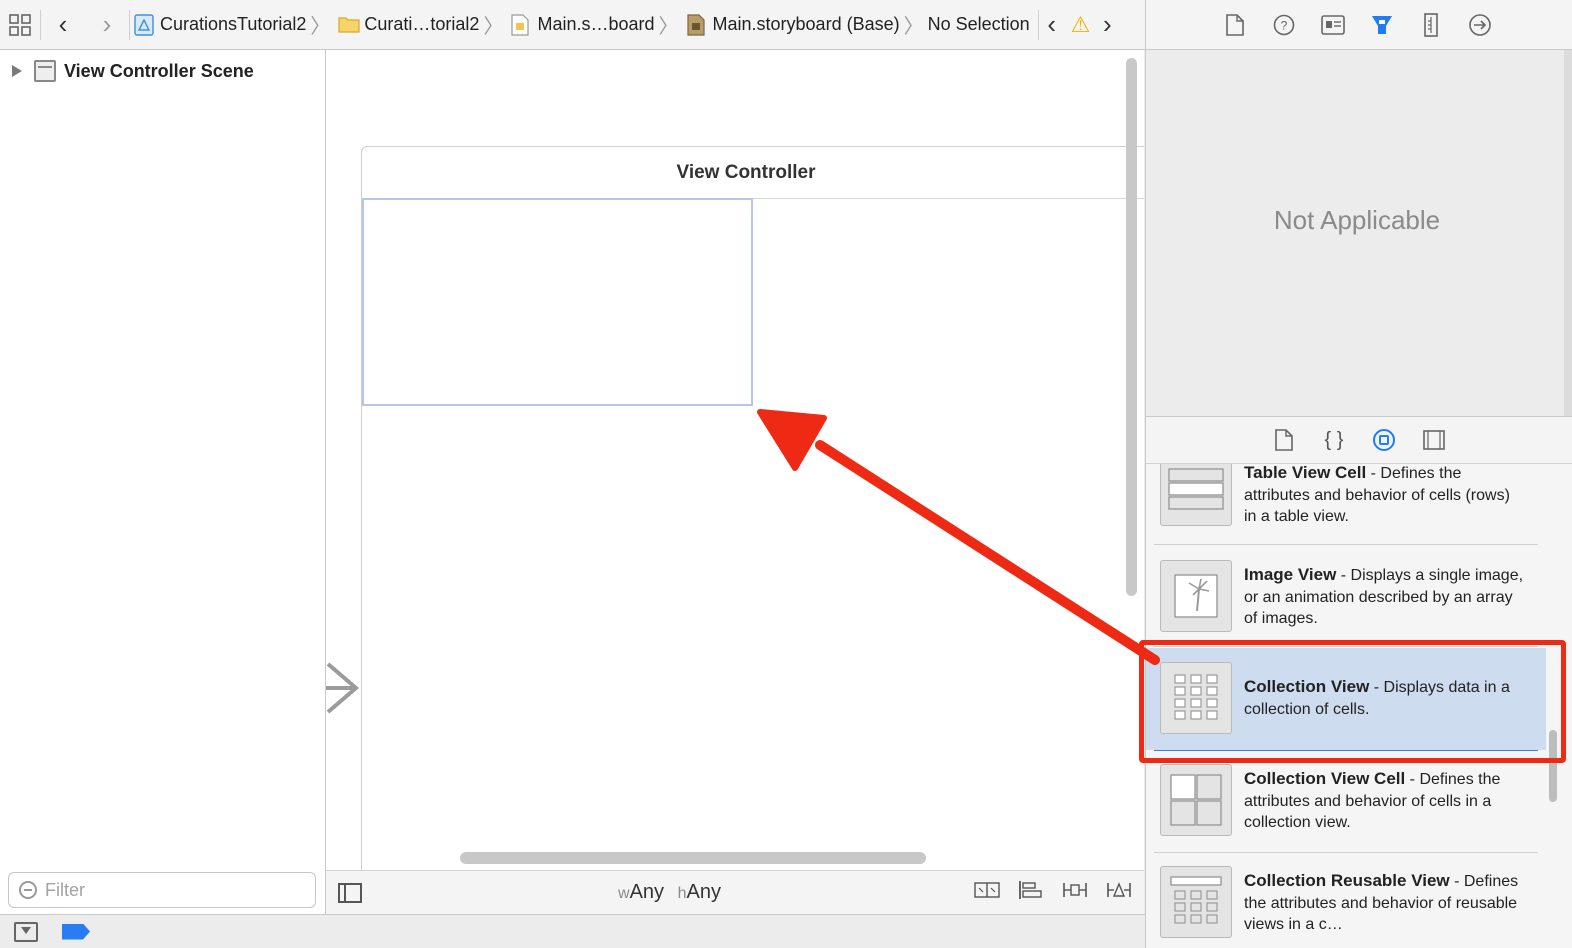 The height and width of the screenshot is (948, 1572). What do you see at coordinates (28, 890) in the screenshot?
I see `filter-icon` at bounding box center [28, 890].